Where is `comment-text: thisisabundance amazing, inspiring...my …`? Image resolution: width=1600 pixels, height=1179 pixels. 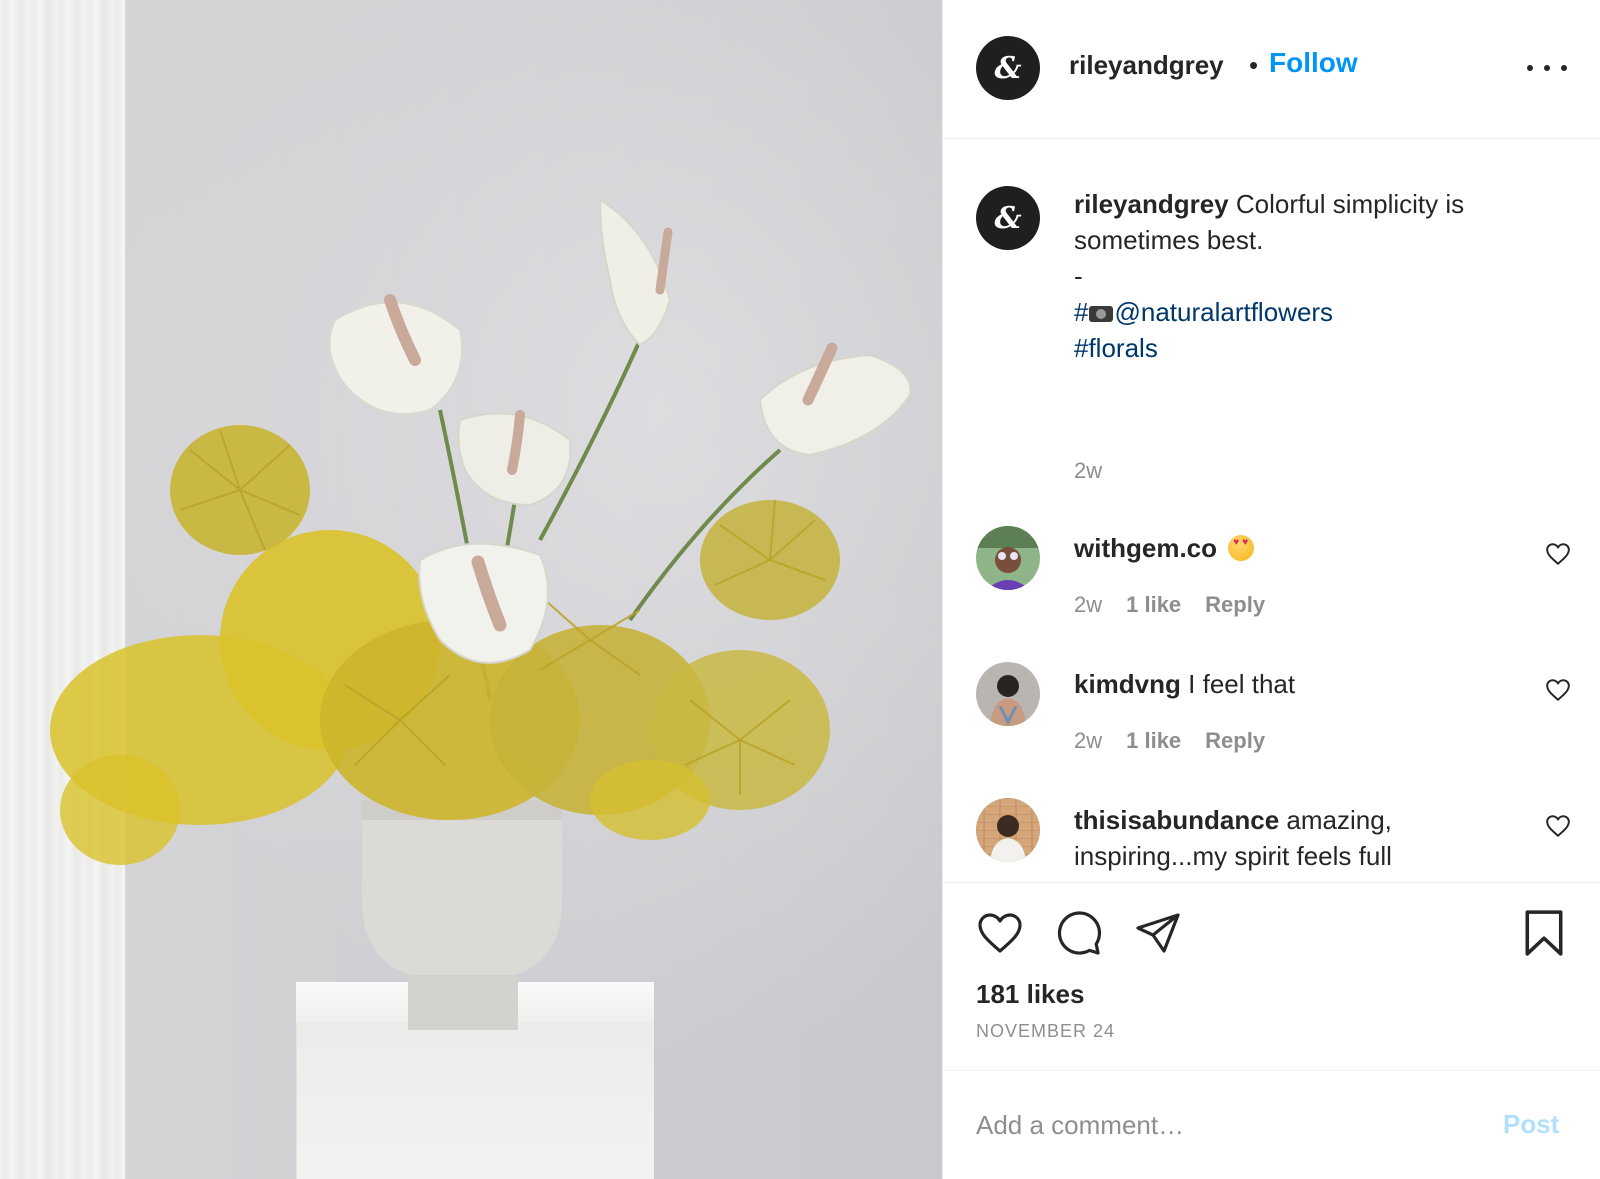
comment-text: thisisabundance amazing, inspiring...my … is located at coordinates (1294, 838).